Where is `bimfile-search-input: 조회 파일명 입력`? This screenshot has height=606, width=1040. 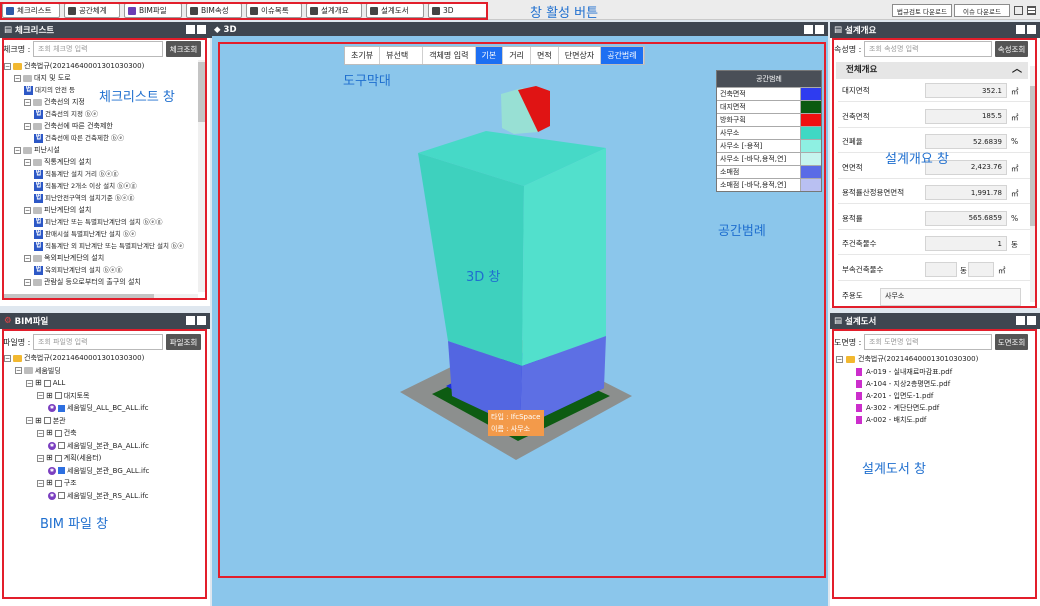 bimfile-search-input: 조회 파일명 입력 is located at coordinates (98, 342).